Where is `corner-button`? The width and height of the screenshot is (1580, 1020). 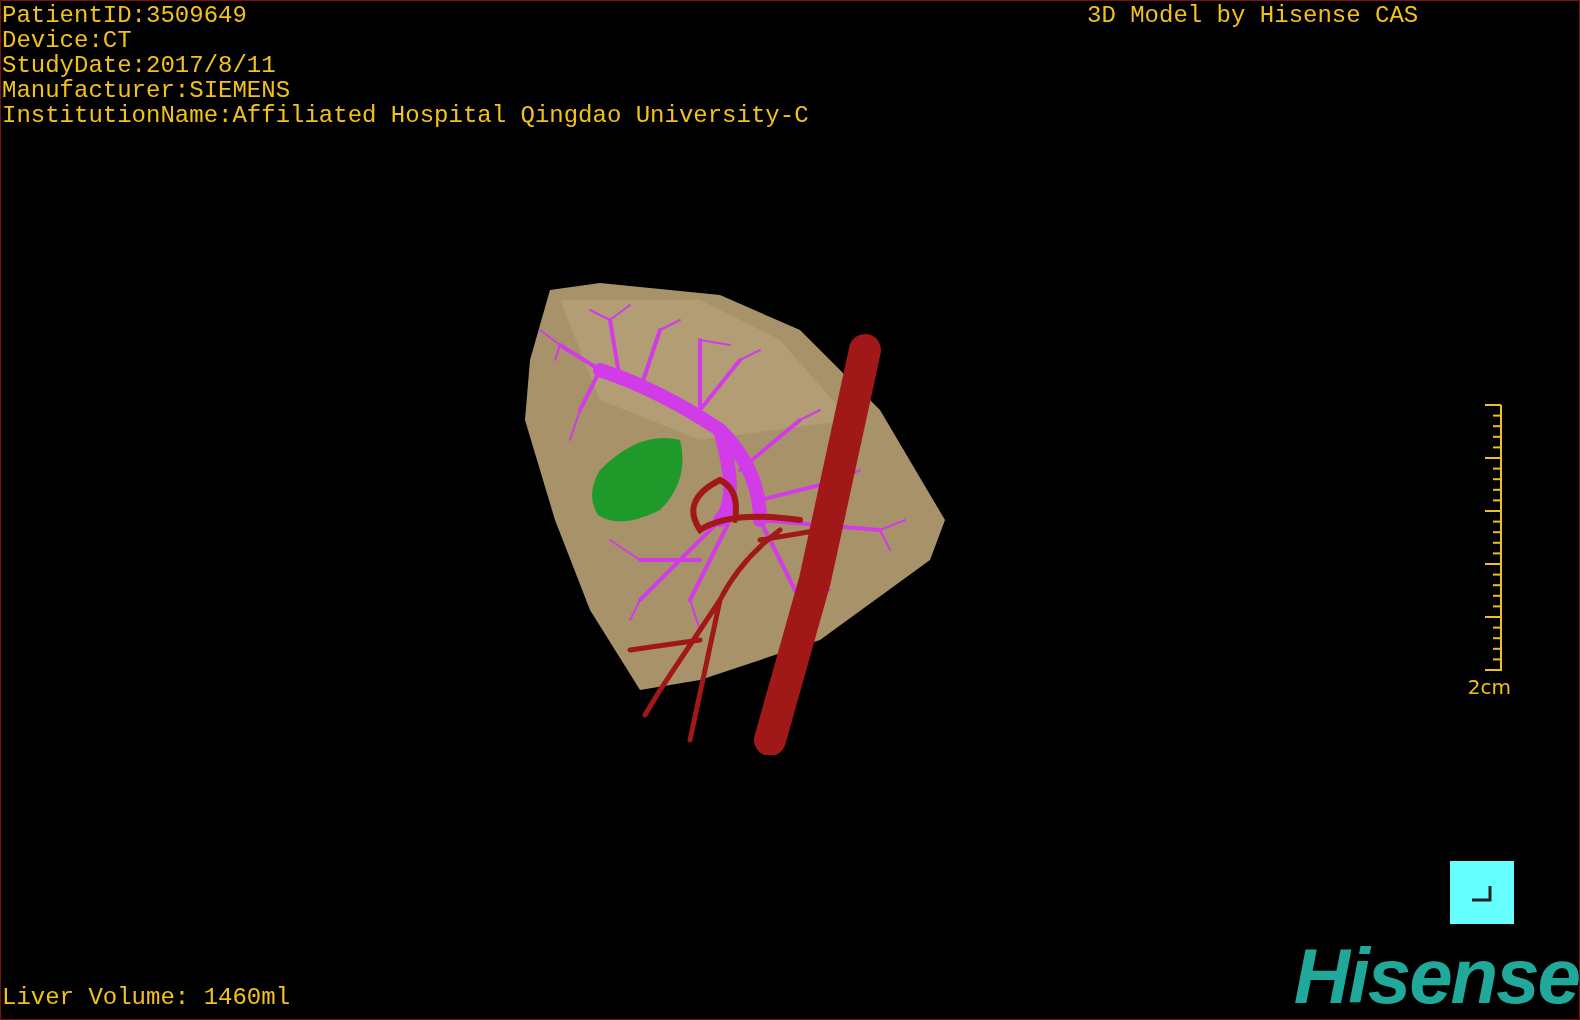
corner-button is located at coordinates (1482, 892).